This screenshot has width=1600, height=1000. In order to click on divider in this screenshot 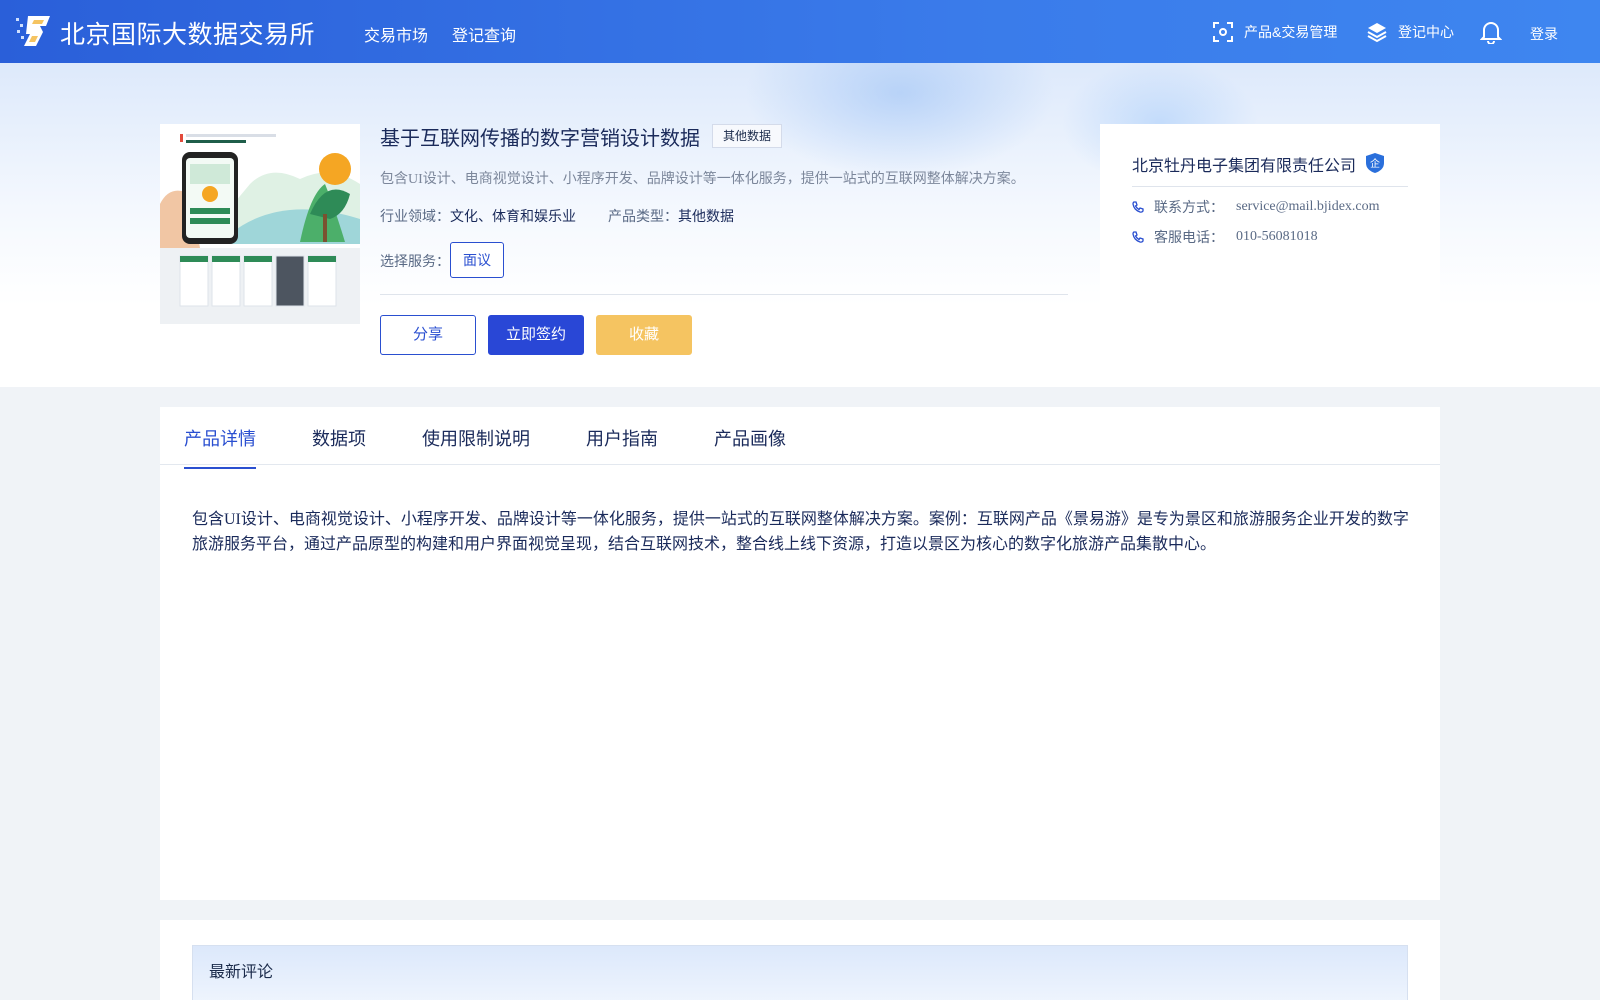, I will do `click(724, 294)`.